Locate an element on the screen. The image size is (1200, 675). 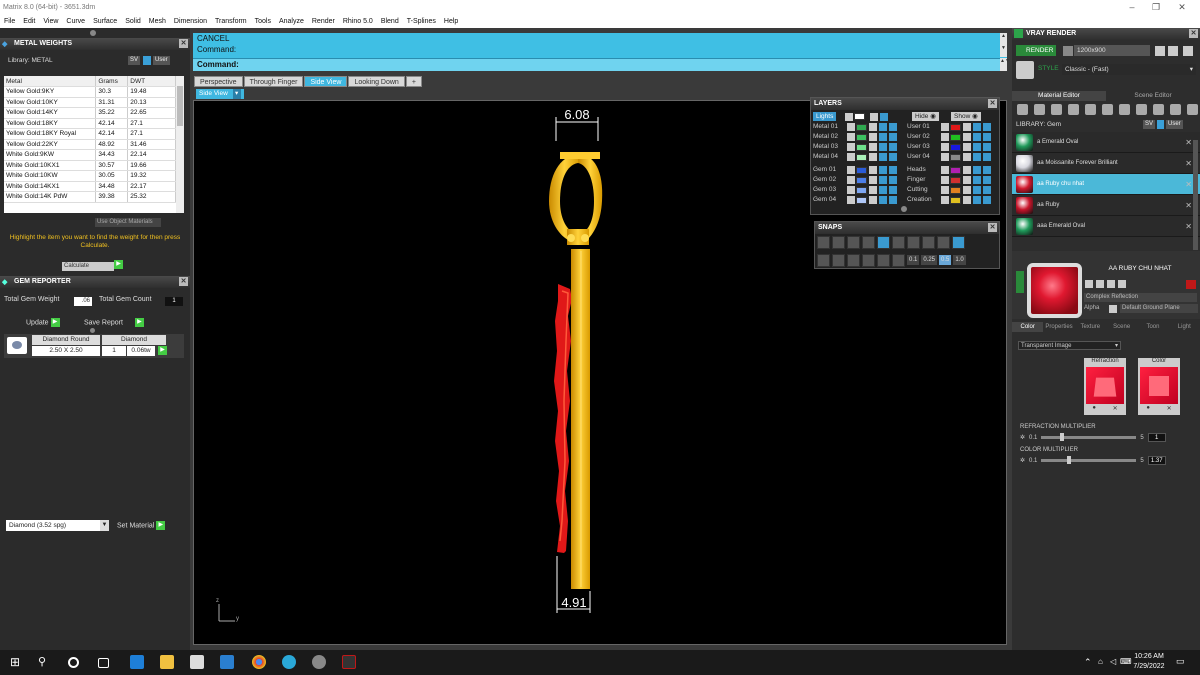
column-header: DWT is located at coordinates (151, 81).